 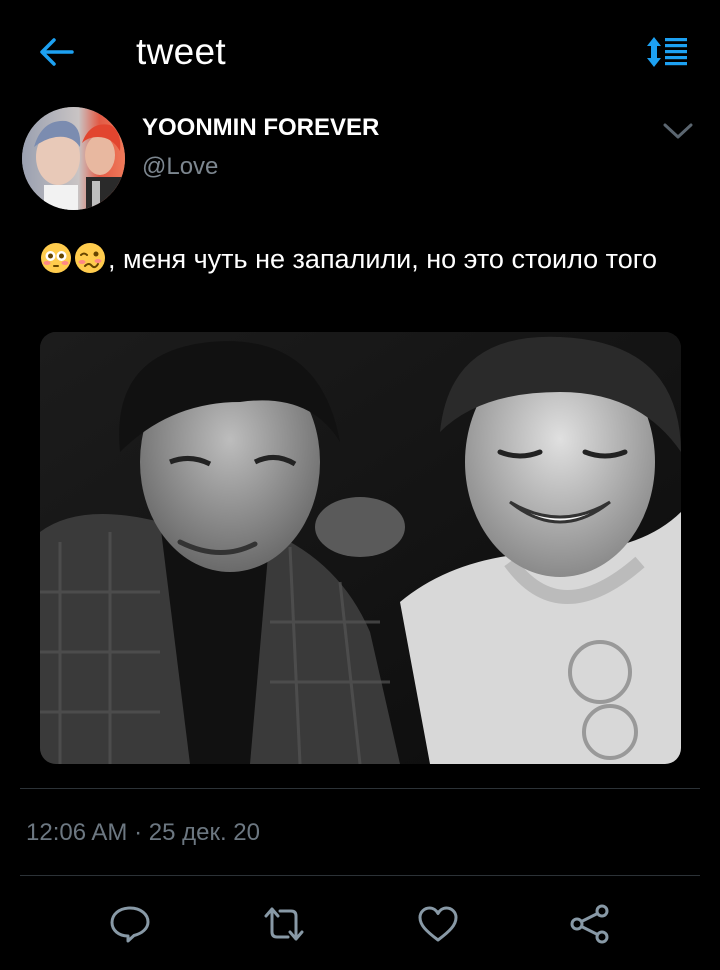 I want to click on more-options-button, so click(x=678, y=131).